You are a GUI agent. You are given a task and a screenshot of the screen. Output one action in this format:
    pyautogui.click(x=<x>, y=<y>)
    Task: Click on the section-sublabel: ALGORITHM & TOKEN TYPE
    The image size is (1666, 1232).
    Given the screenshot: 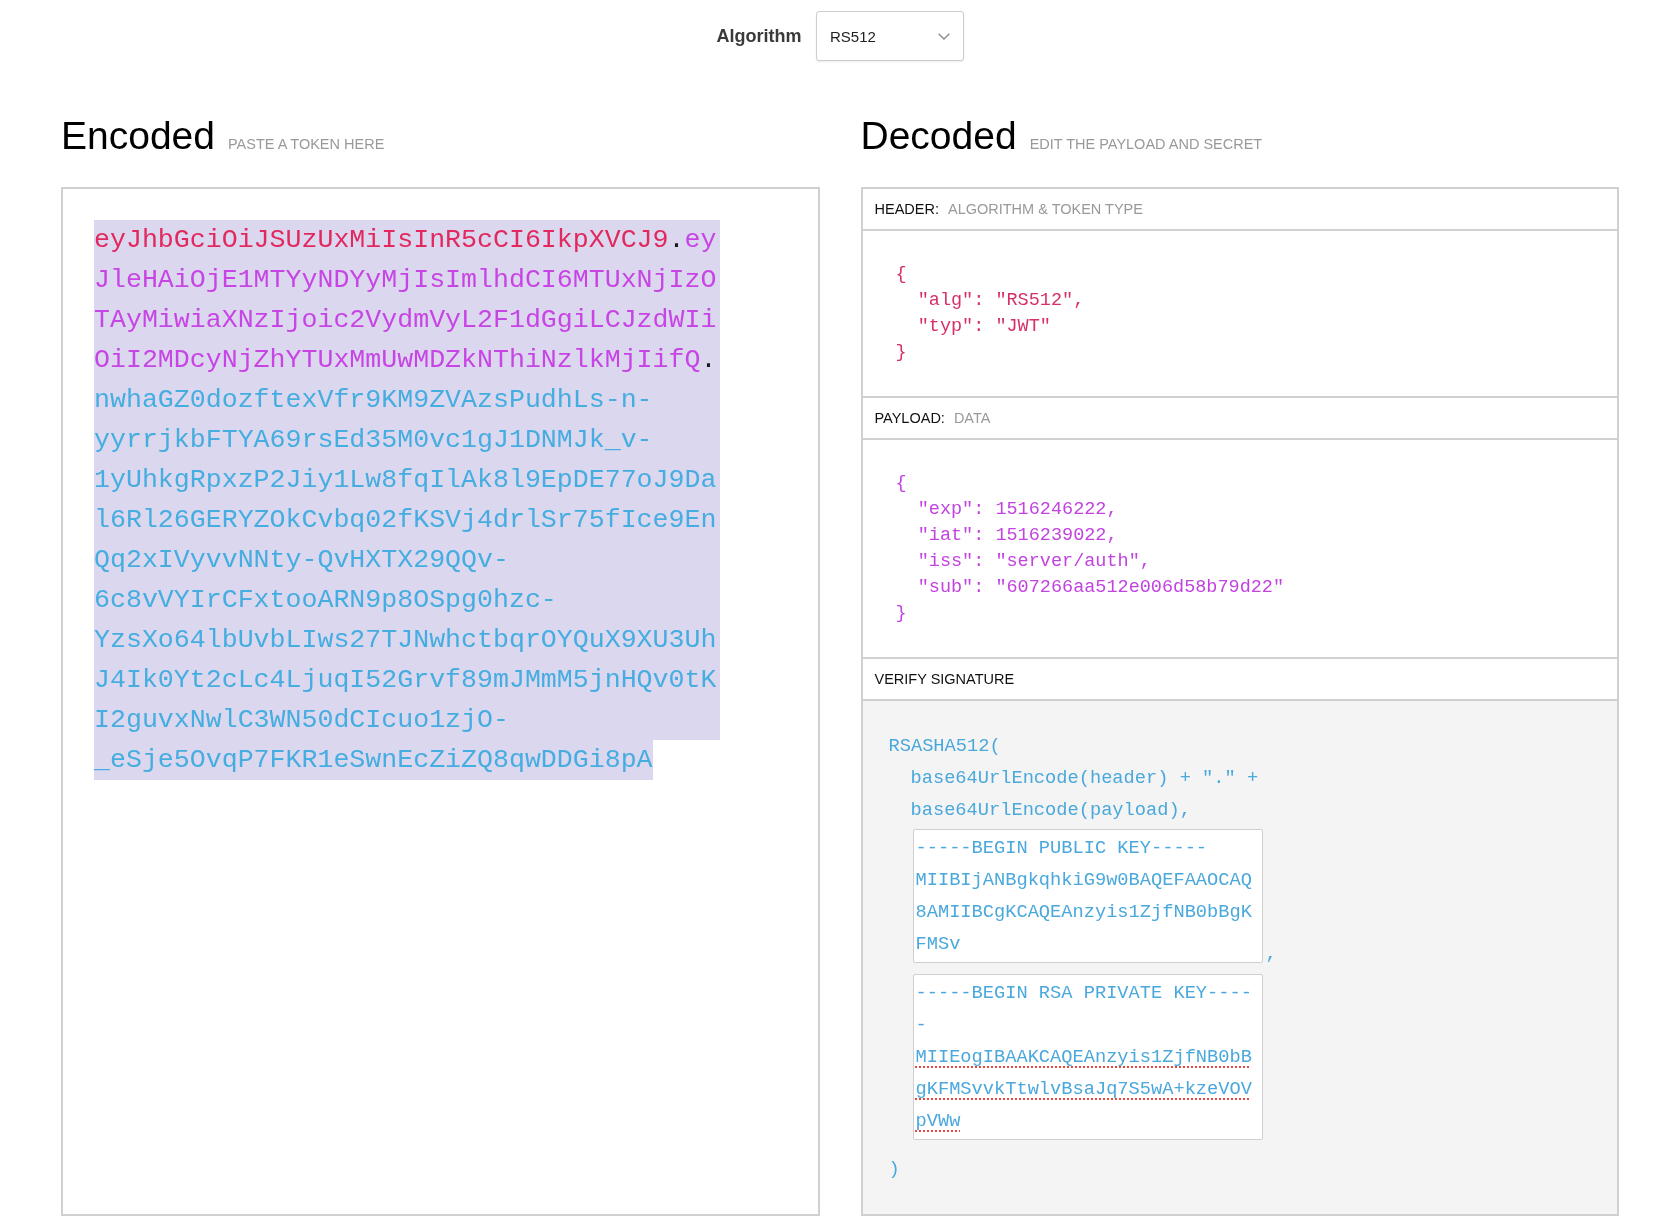 What is the action you would take?
    pyautogui.click(x=1045, y=209)
    